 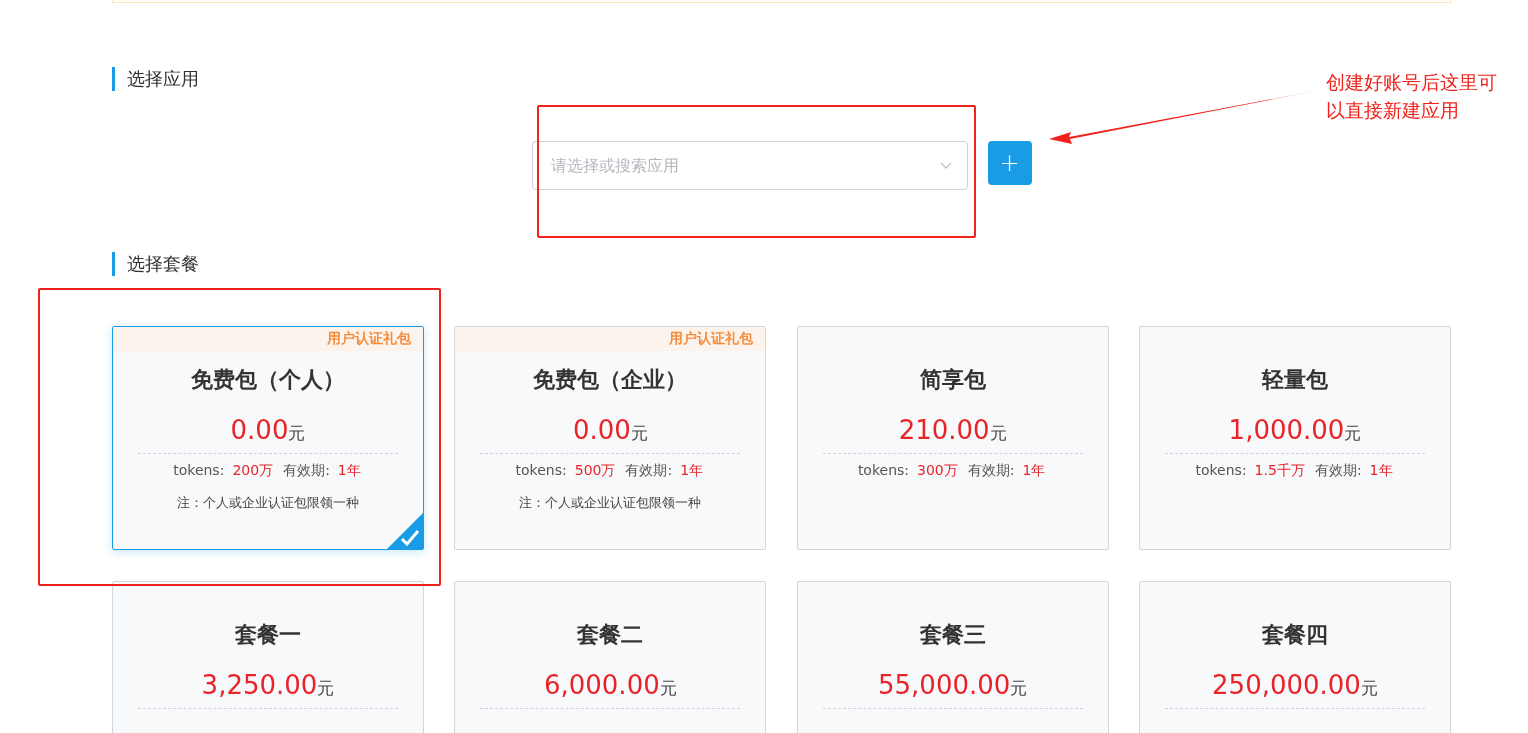 I want to click on package-card: 用户认证礼包 免费包（企业） 0.00元 tokens: 500万 有效期: 1年 注：个人或企业认证包限领一种, so click(x=610, y=438).